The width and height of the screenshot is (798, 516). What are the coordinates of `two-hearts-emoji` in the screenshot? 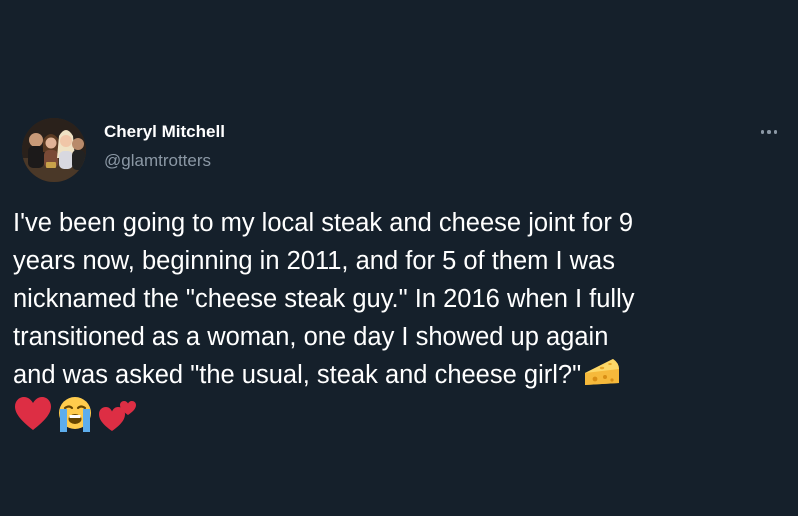 It's located at (117, 416).